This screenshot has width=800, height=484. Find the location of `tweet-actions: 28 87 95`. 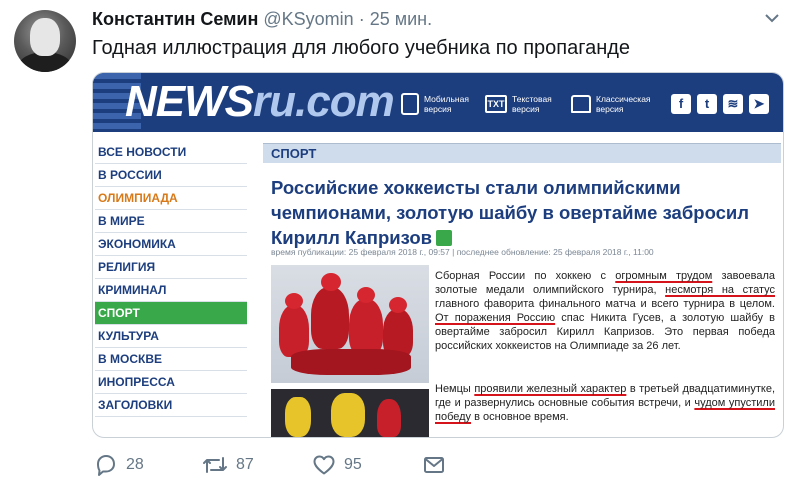

tweet-actions: 28 87 95 is located at coordinates (282, 465).